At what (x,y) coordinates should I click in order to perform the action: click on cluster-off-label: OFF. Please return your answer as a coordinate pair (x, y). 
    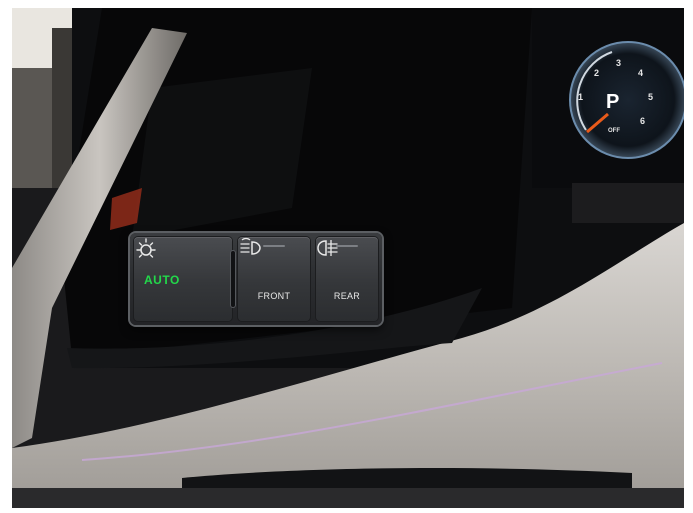
    Looking at the image, I should click on (614, 131).